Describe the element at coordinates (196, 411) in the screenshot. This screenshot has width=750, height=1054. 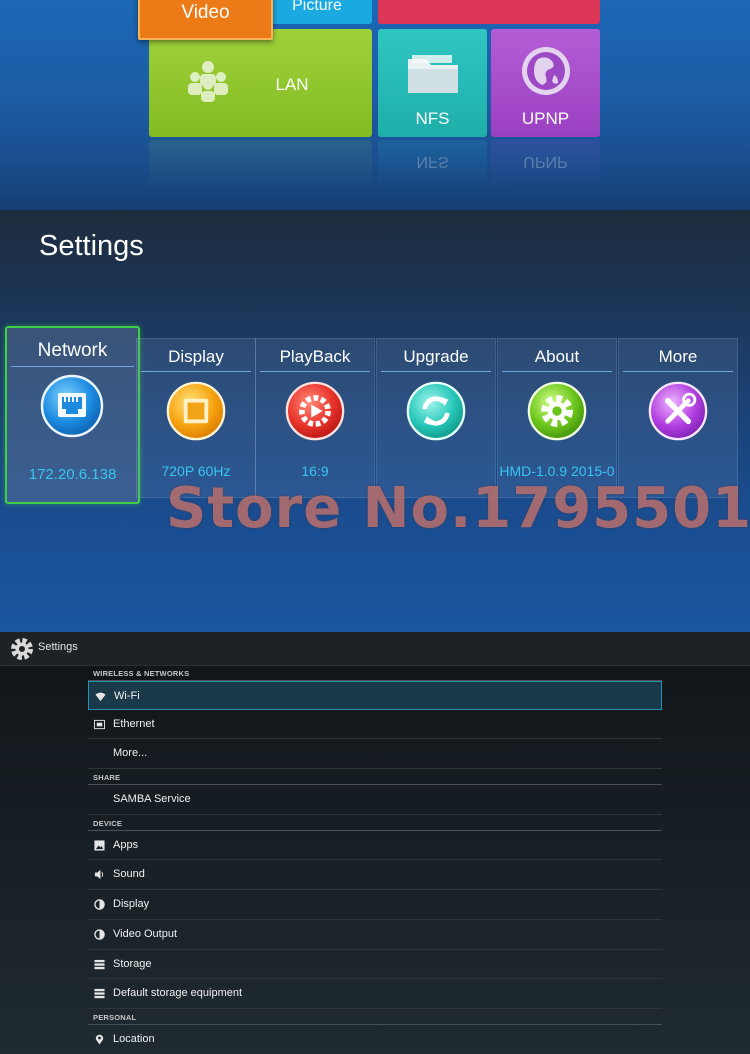
I see `display-icon` at that location.